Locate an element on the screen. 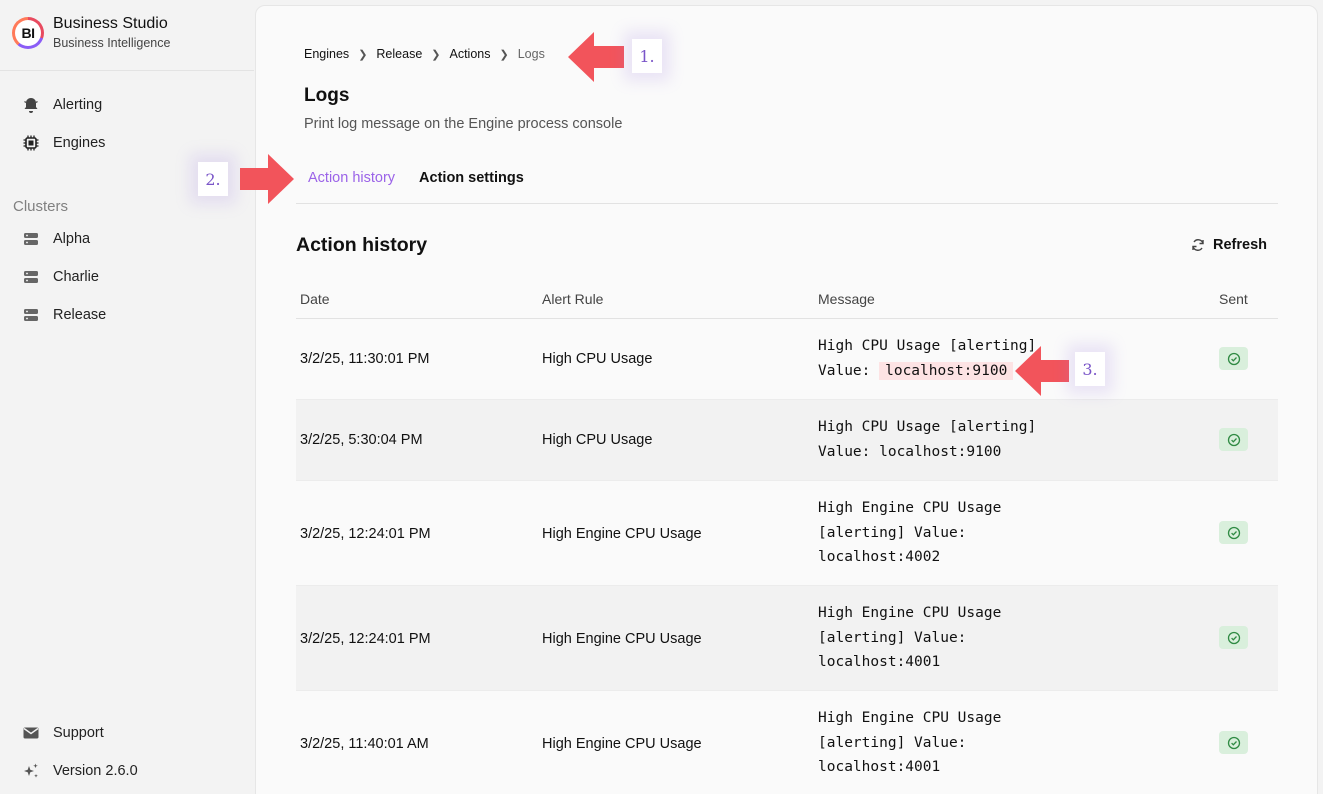  refresh-button: Refresh is located at coordinates (1229, 245).